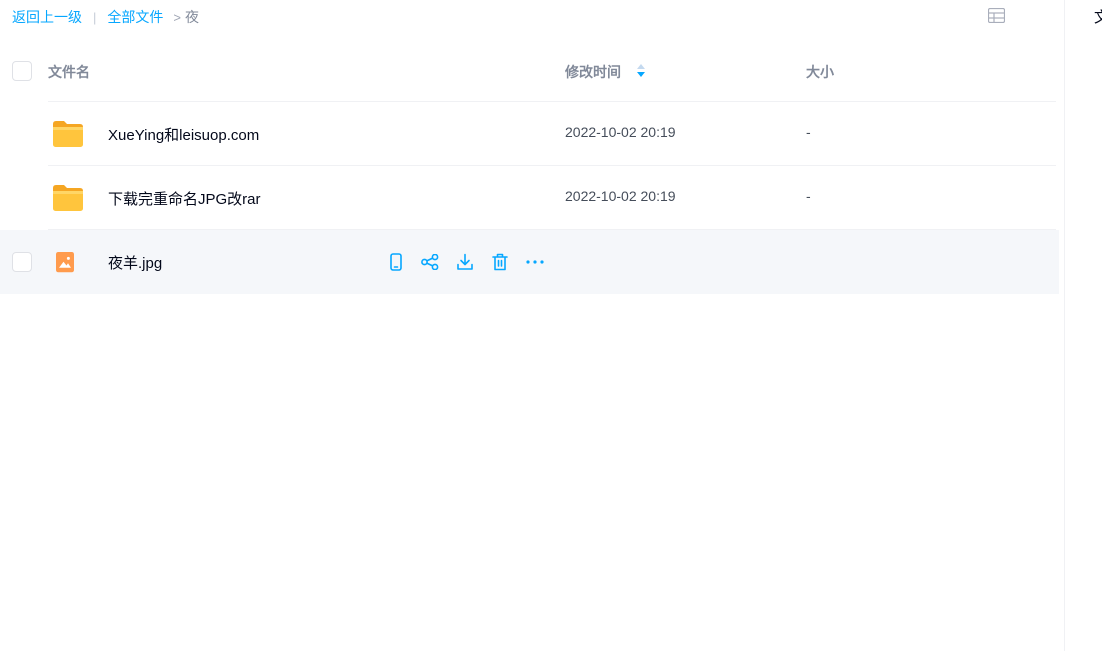 The height and width of the screenshot is (651, 1102). What do you see at coordinates (135, 262) in the screenshot?
I see `file-name: 夜羊.jpg` at bounding box center [135, 262].